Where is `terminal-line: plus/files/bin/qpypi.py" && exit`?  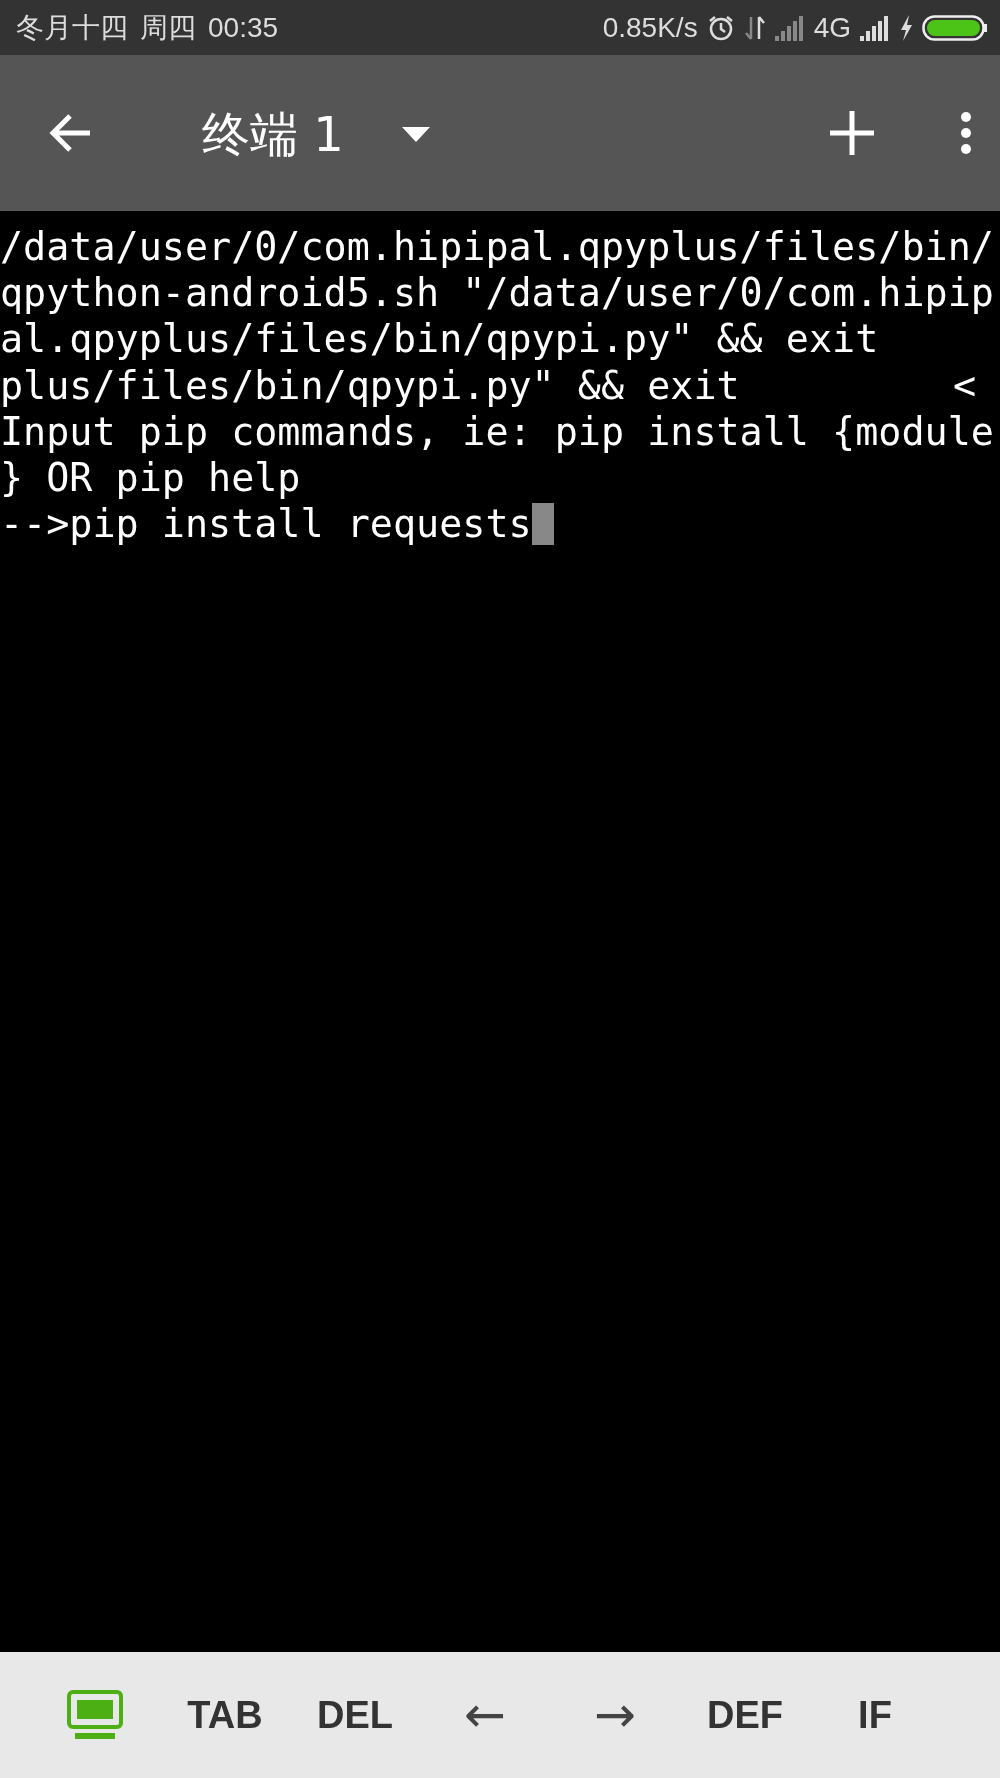
terminal-line: plus/files/bin/qpypi.py" && exit is located at coordinates (370, 385).